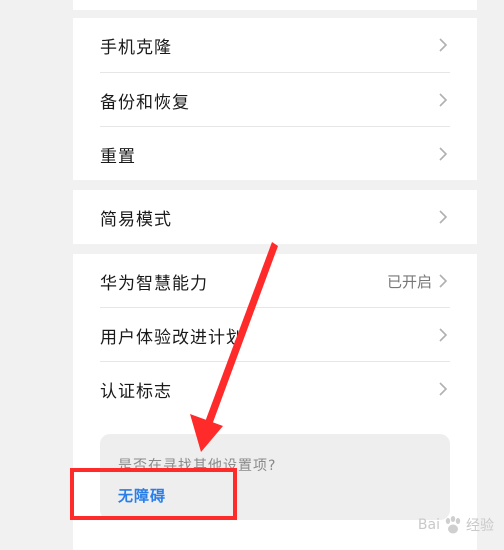  What do you see at coordinates (241, 333) in the screenshot?
I see `annotation-arrow-shaft` at bounding box center [241, 333].